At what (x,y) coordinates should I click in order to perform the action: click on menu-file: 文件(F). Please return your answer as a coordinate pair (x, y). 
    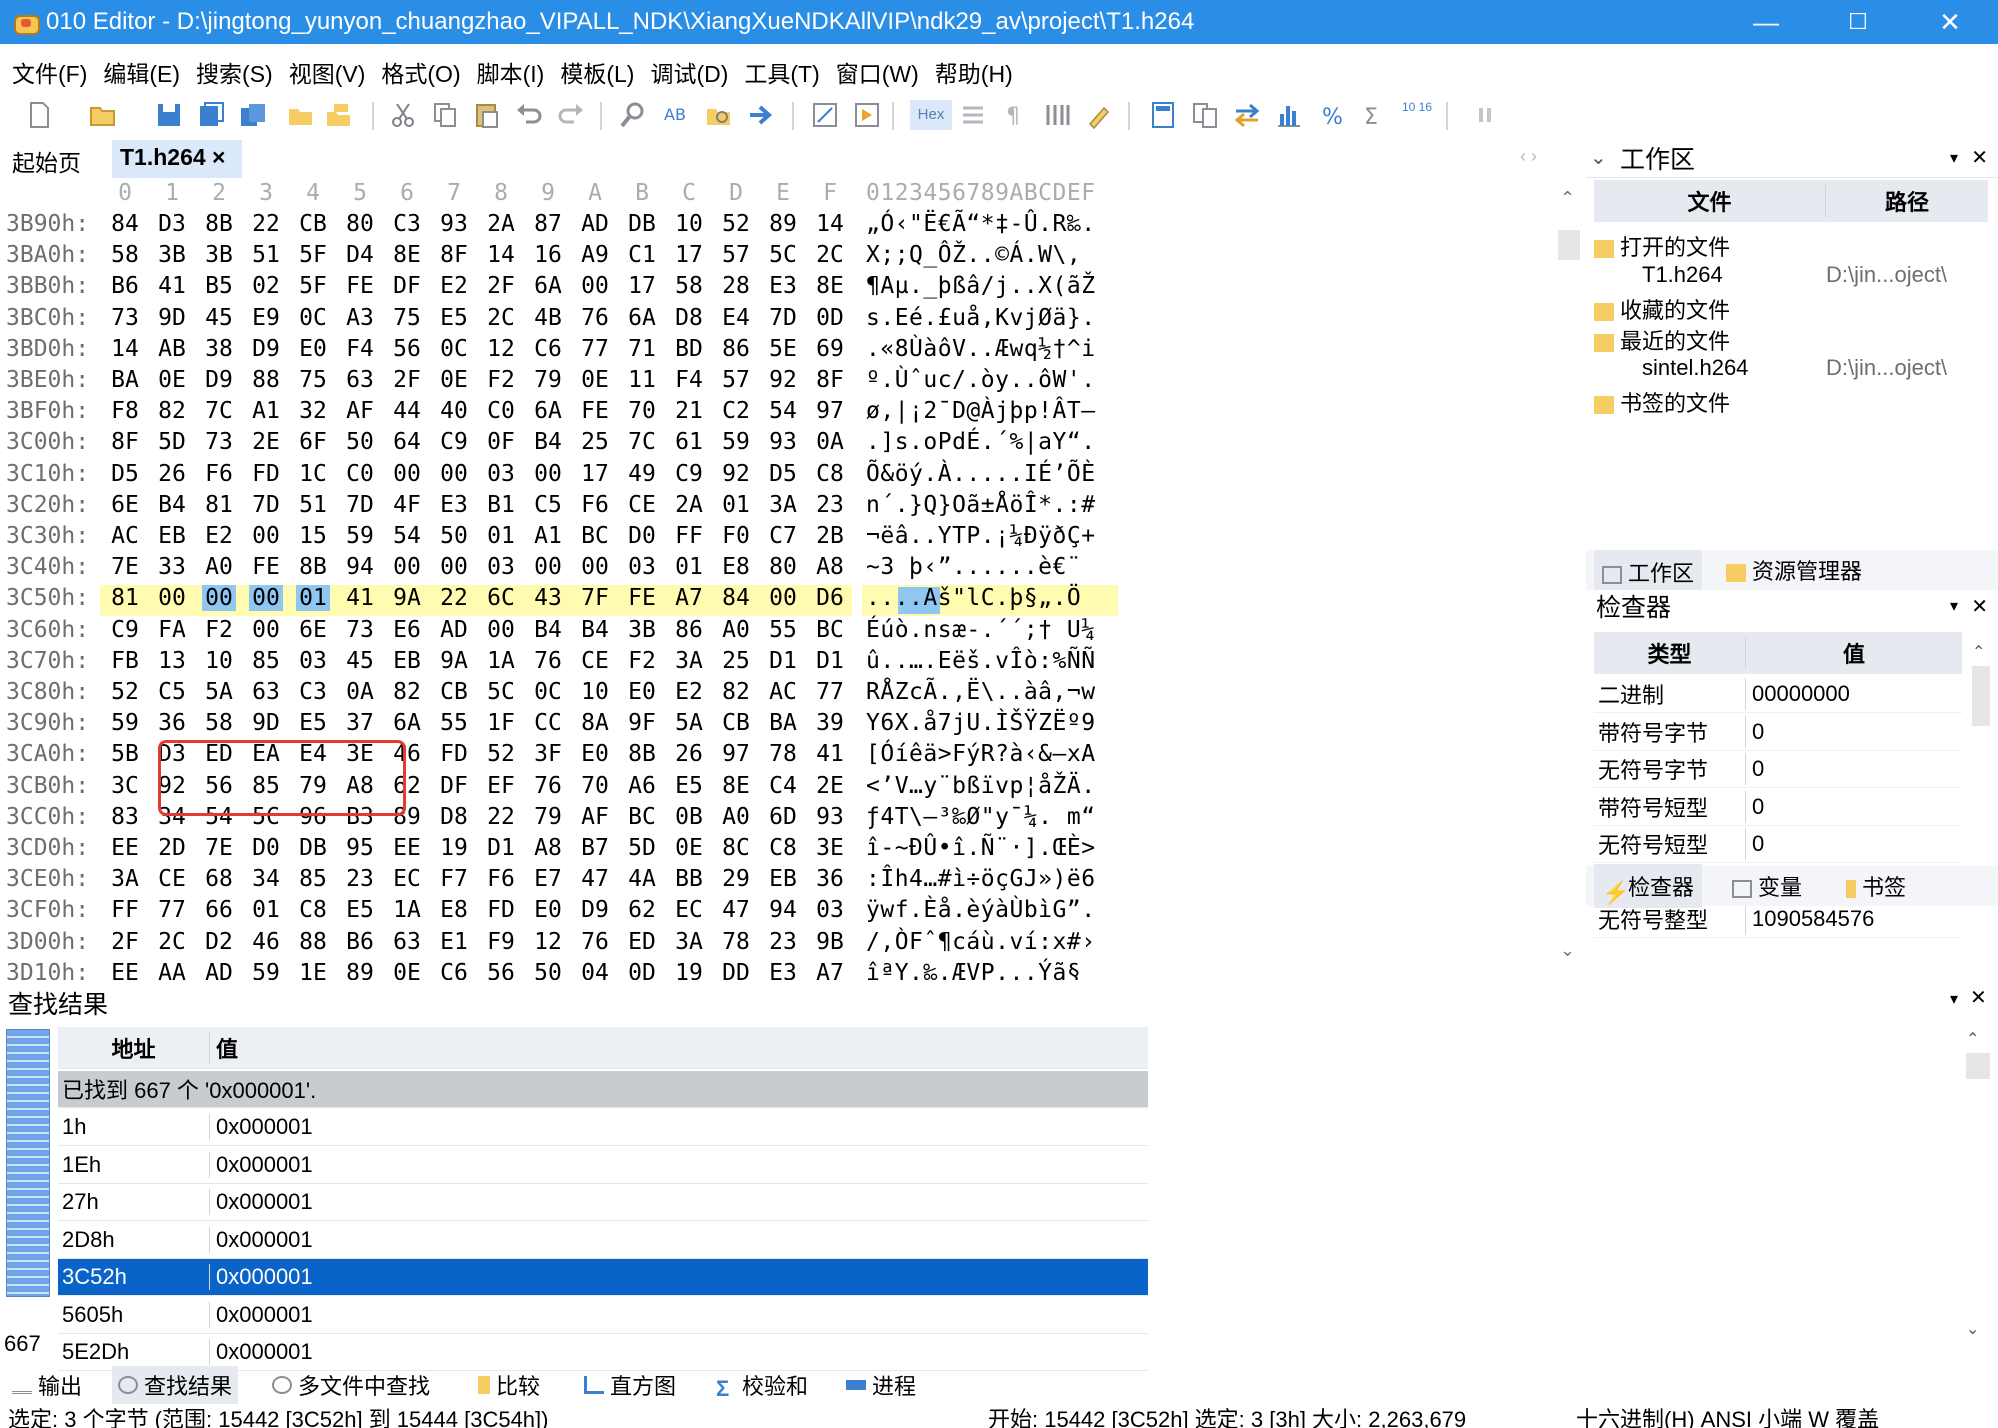
    Looking at the image, I should click on (53, 72).